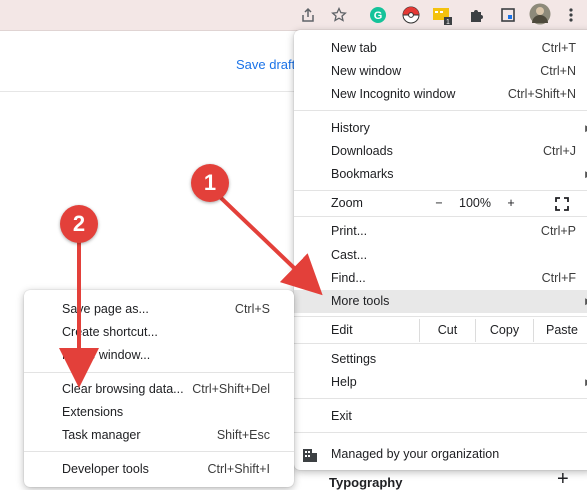 This screenshot has width=587, height=490. I want to click on annotation-badge-2: 2, so click(79, 224).